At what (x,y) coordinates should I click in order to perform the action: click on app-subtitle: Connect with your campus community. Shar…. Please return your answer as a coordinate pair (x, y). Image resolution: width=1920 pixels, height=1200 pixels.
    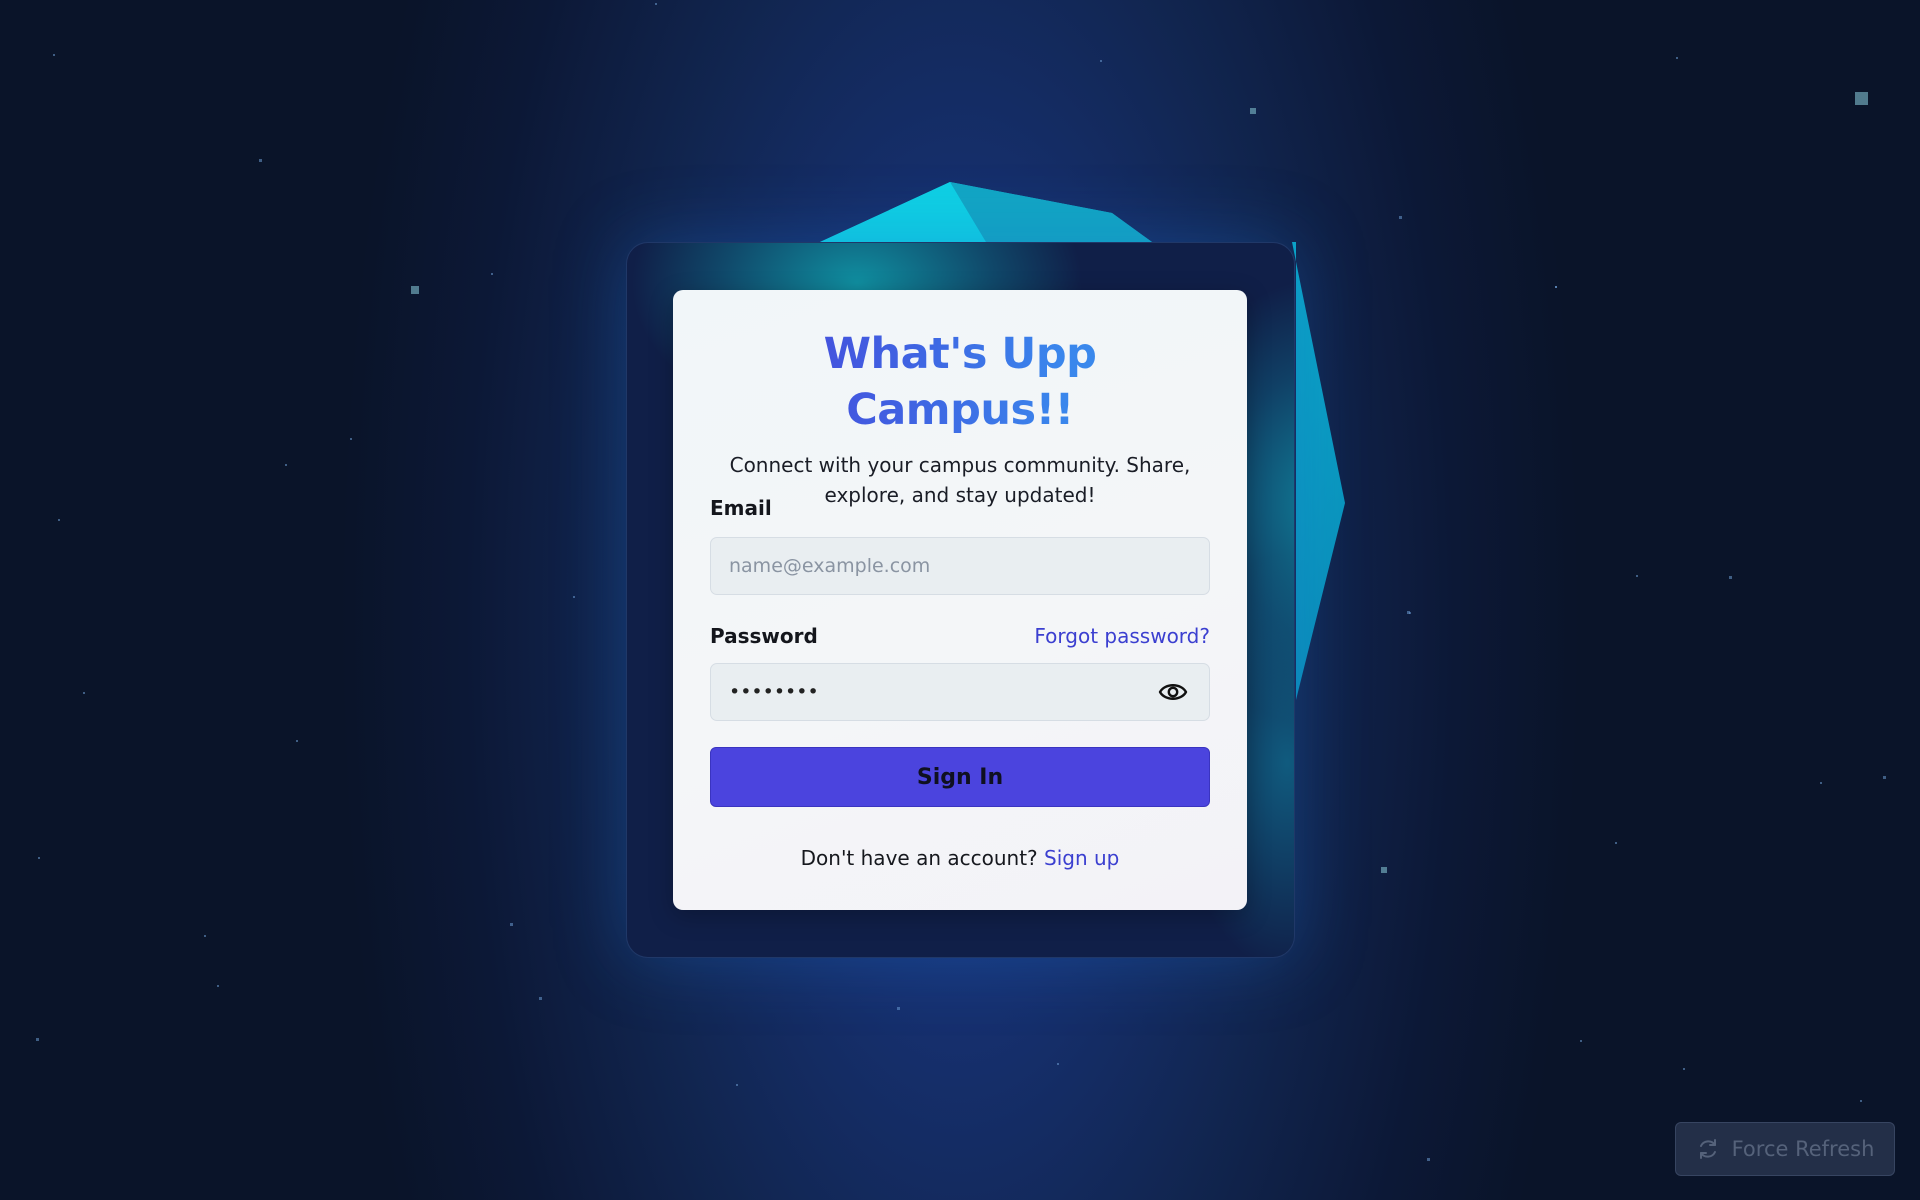
    Looking at the image, I should click on (960, 480).